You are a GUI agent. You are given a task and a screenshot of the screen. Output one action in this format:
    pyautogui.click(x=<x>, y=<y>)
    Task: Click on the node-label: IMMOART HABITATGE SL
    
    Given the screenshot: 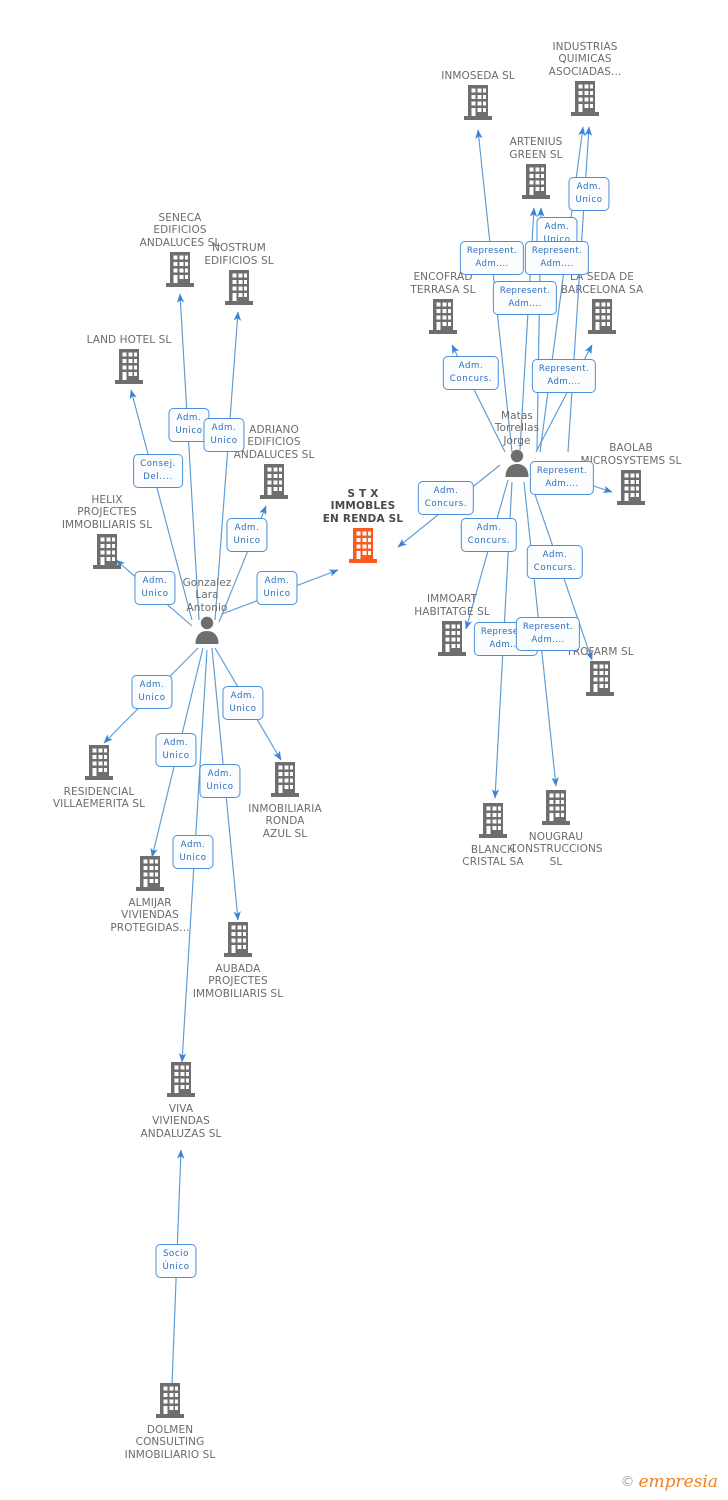 What is the action you would take?
    pyautogui.click(x=452, y=605)
    